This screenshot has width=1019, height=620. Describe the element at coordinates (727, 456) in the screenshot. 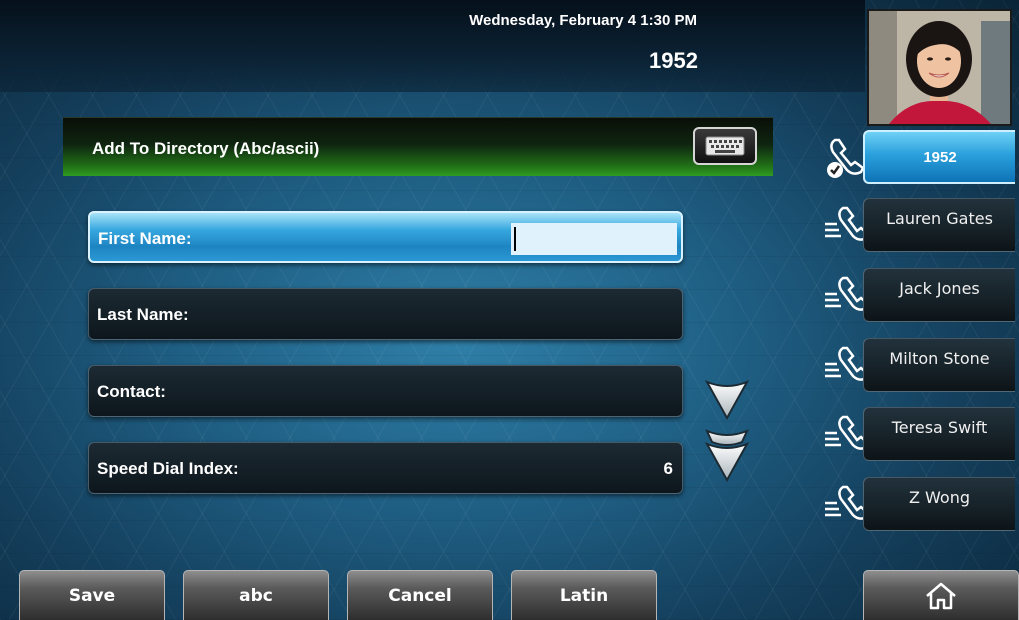

I see `page-down-icon` at that location.